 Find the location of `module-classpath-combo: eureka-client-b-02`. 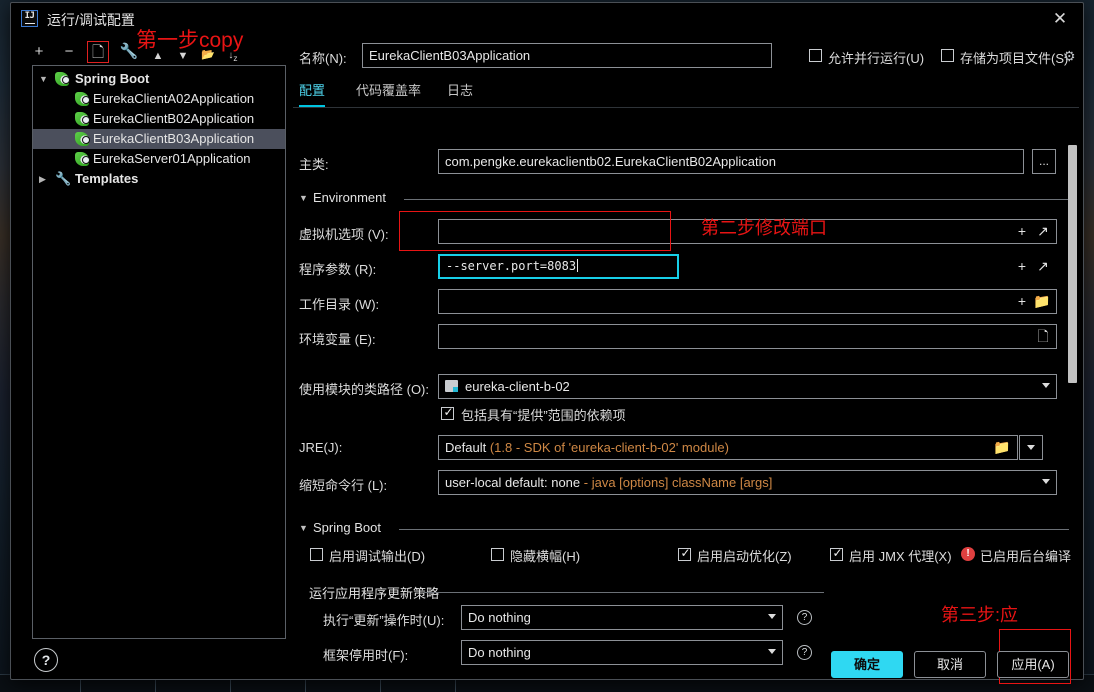

module-classpath-combo: eureka-client-b-02 is located at coordinates (747, 386).